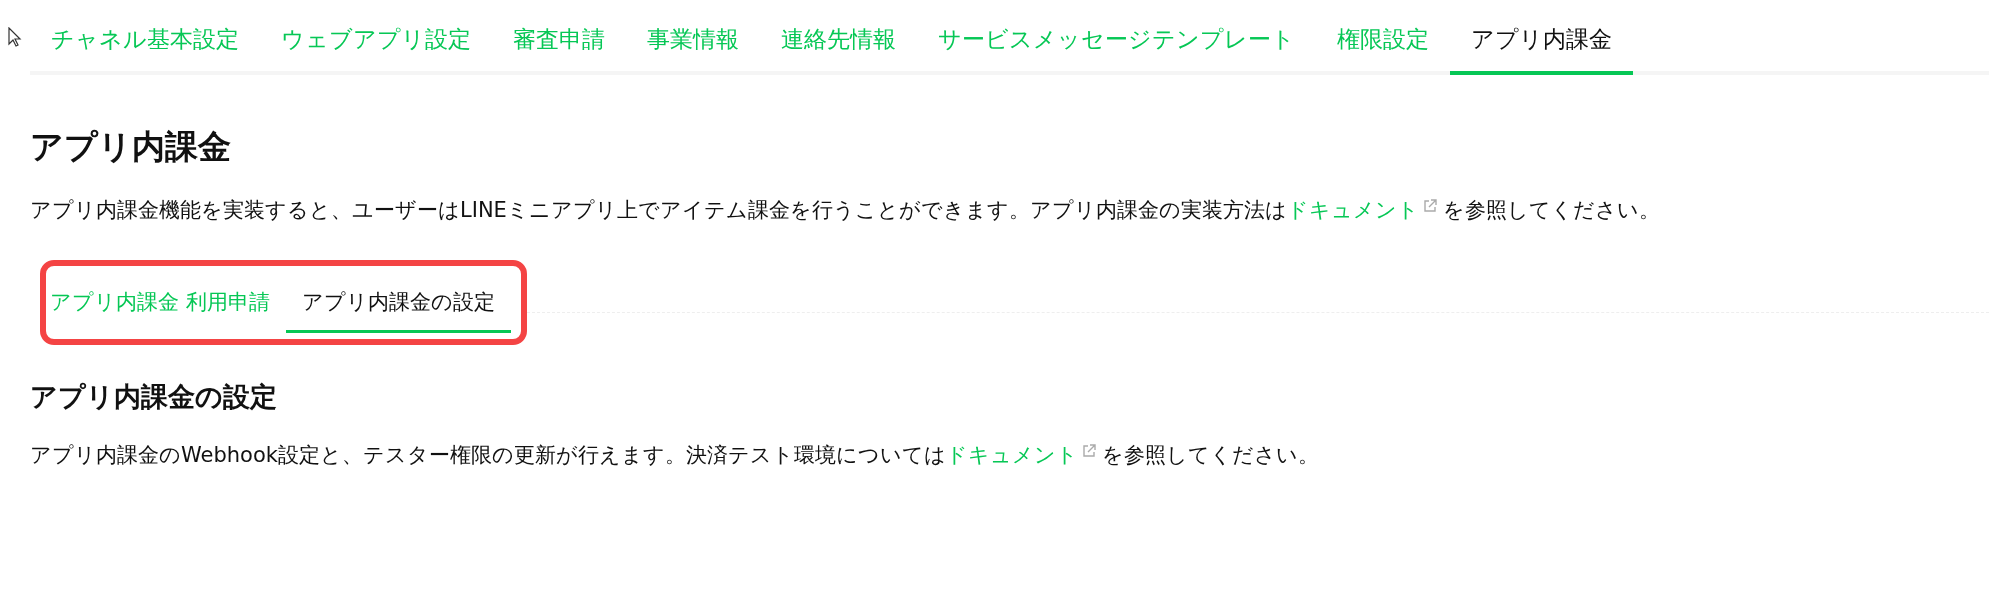 The image size is (1989, 596). I want to click on nav-tab: サービスメッセージテンプレート, so click(1116, 46).